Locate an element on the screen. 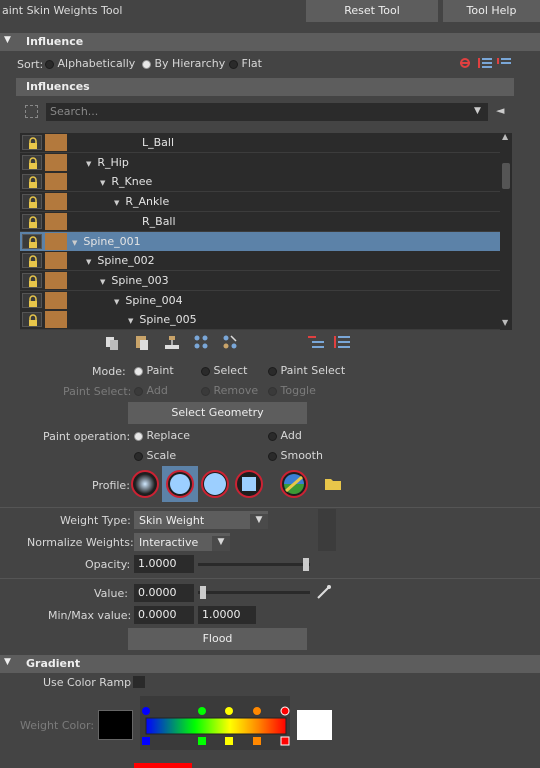 Image resolution: width=540 pixels, height=768 pixels. expand-list-icon is located at coordinates (342, 343).